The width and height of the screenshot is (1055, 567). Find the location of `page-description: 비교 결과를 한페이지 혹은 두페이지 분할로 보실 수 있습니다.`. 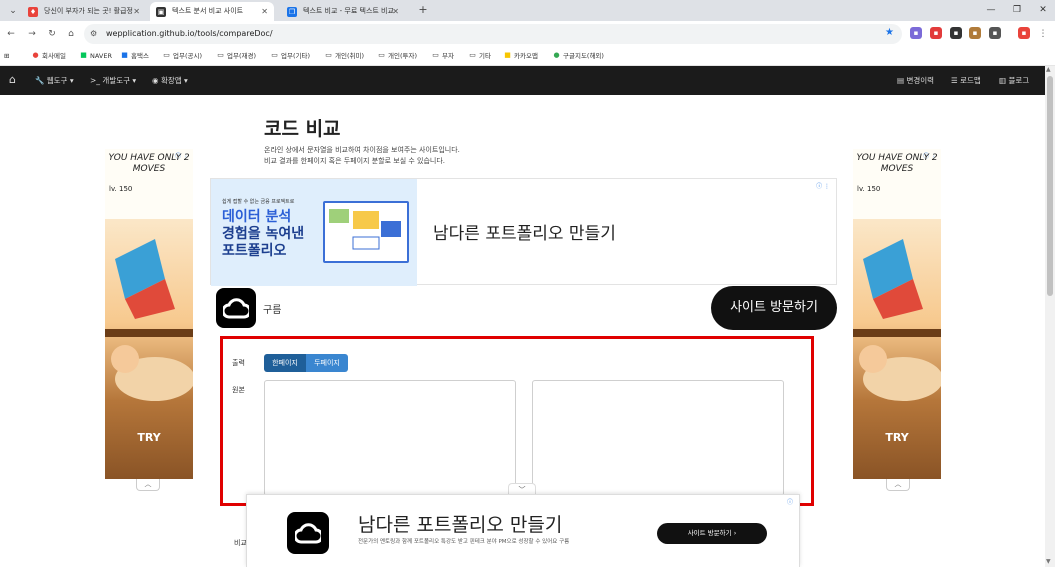

page-description: 비교 결과를 한페이지 혹은 두페이지 분할로 보실 수 있습니다. is located at coordinates (355, 161).